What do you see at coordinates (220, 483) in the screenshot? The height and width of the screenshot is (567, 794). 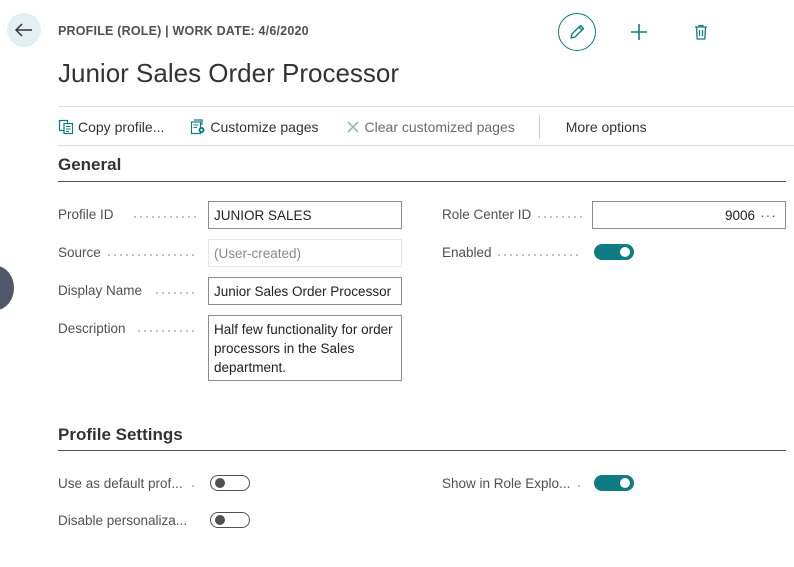 I see `use-as-default-toggle-knob` at bounding box center [220, 483].